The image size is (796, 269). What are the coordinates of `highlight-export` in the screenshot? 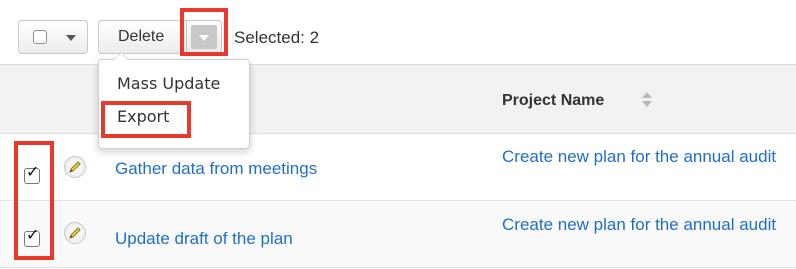 It's located at (146, 119).